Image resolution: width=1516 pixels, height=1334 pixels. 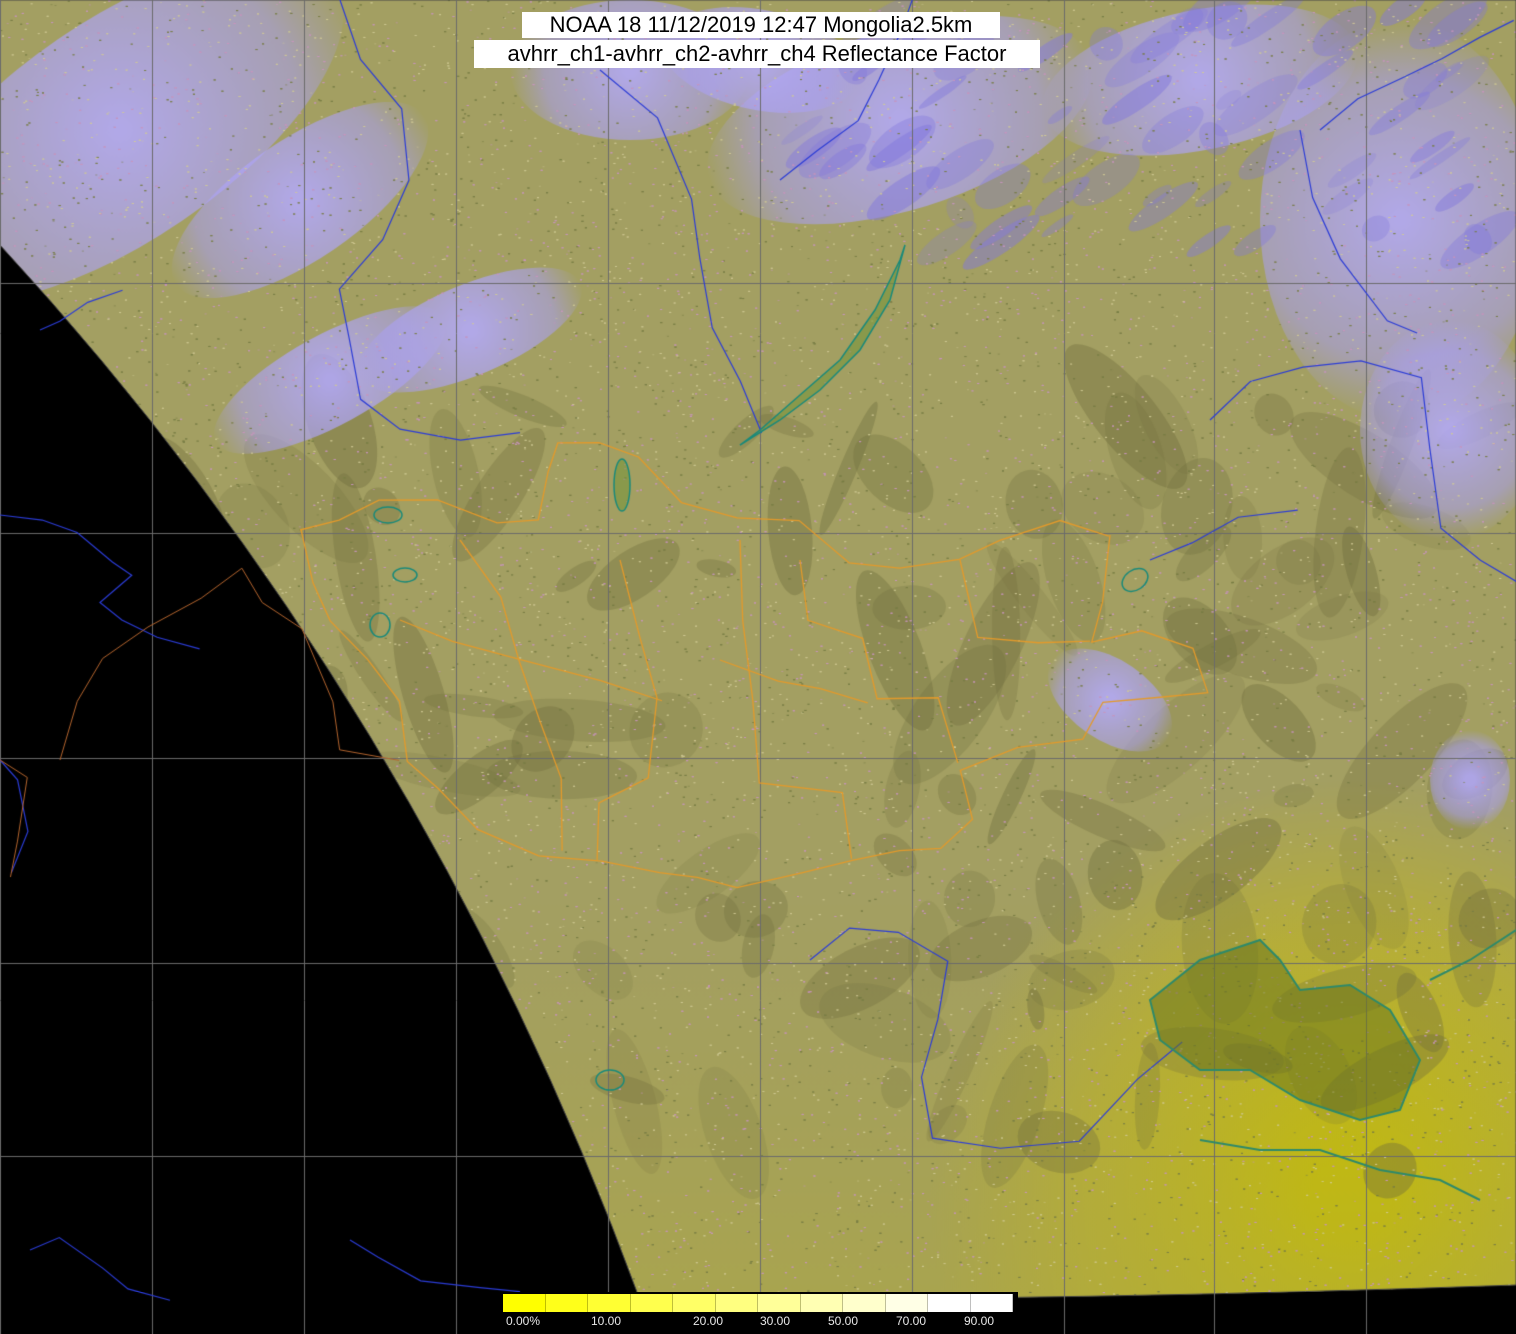 What do you see at coordinates (523, 1321) in the screenshot?
I see `colorbar-tick-label: 0.00%` at bounding box center [523, 1321].